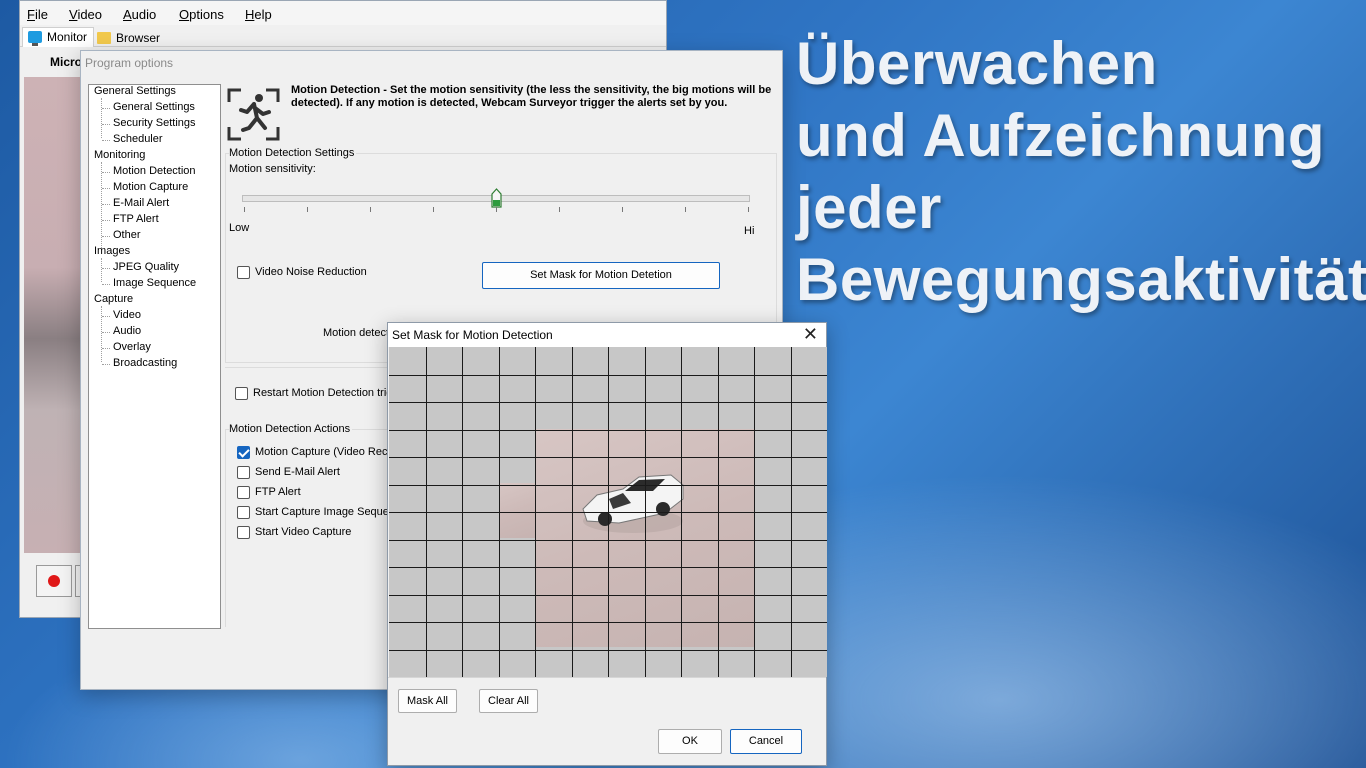 Image resolution: width=1366 pixels, height=768 pixels. What do you see at coordinates (324, 452) in the screenshot?
I see `action-motion-capture-label: Motion Capture (Video Reco` at bounding box center [324, 452].